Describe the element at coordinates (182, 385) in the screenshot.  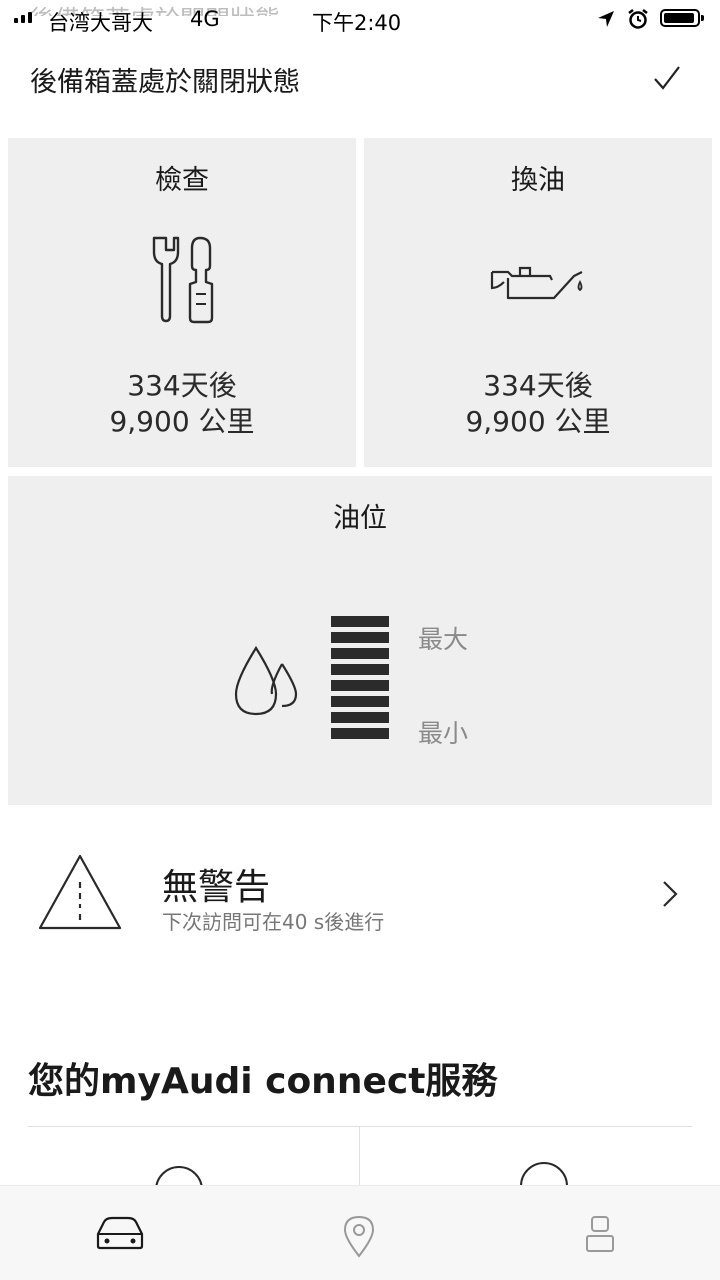
I see `inspection-days: 334天後` at that location.